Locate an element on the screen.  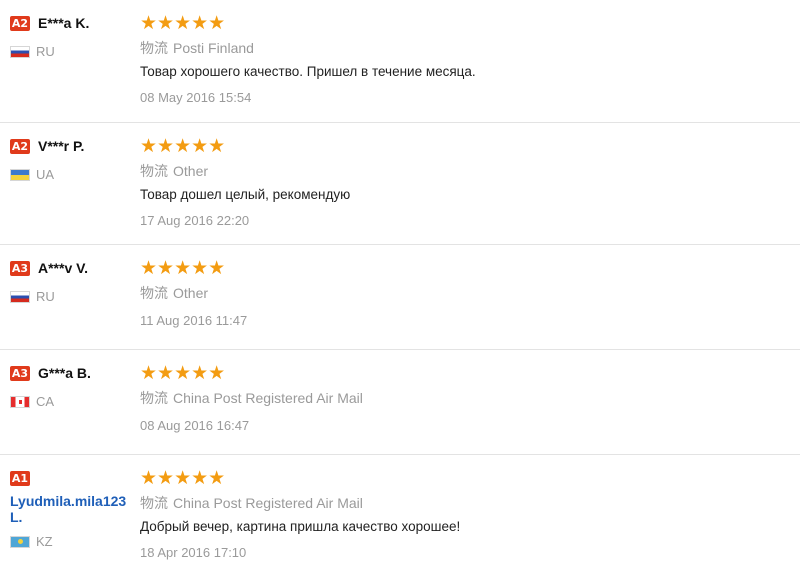
buyer-country: CA is located at coordinates (32, 401).